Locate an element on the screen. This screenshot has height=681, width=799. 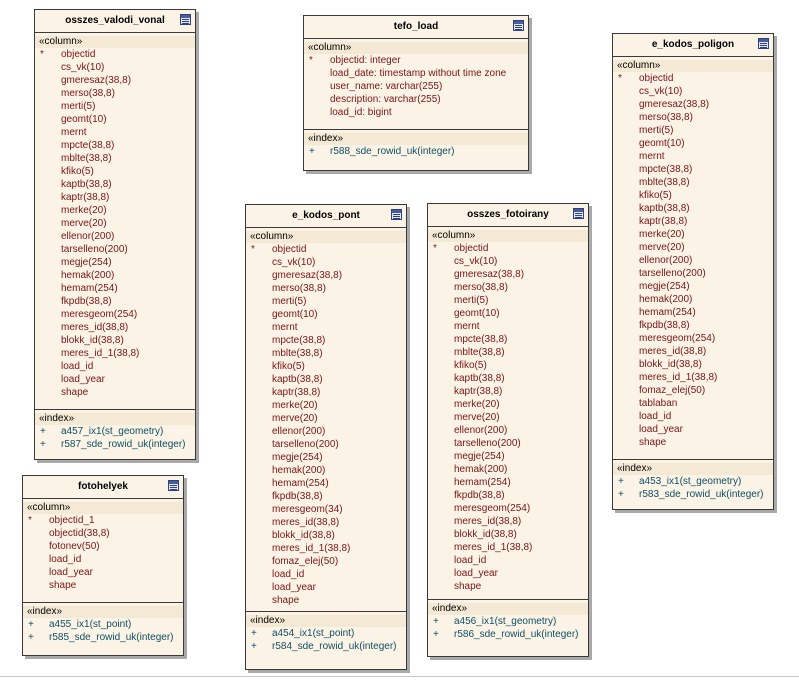
index-row: + r586_sde_rowid_uk(integer) is located at coordinates (508, 634).